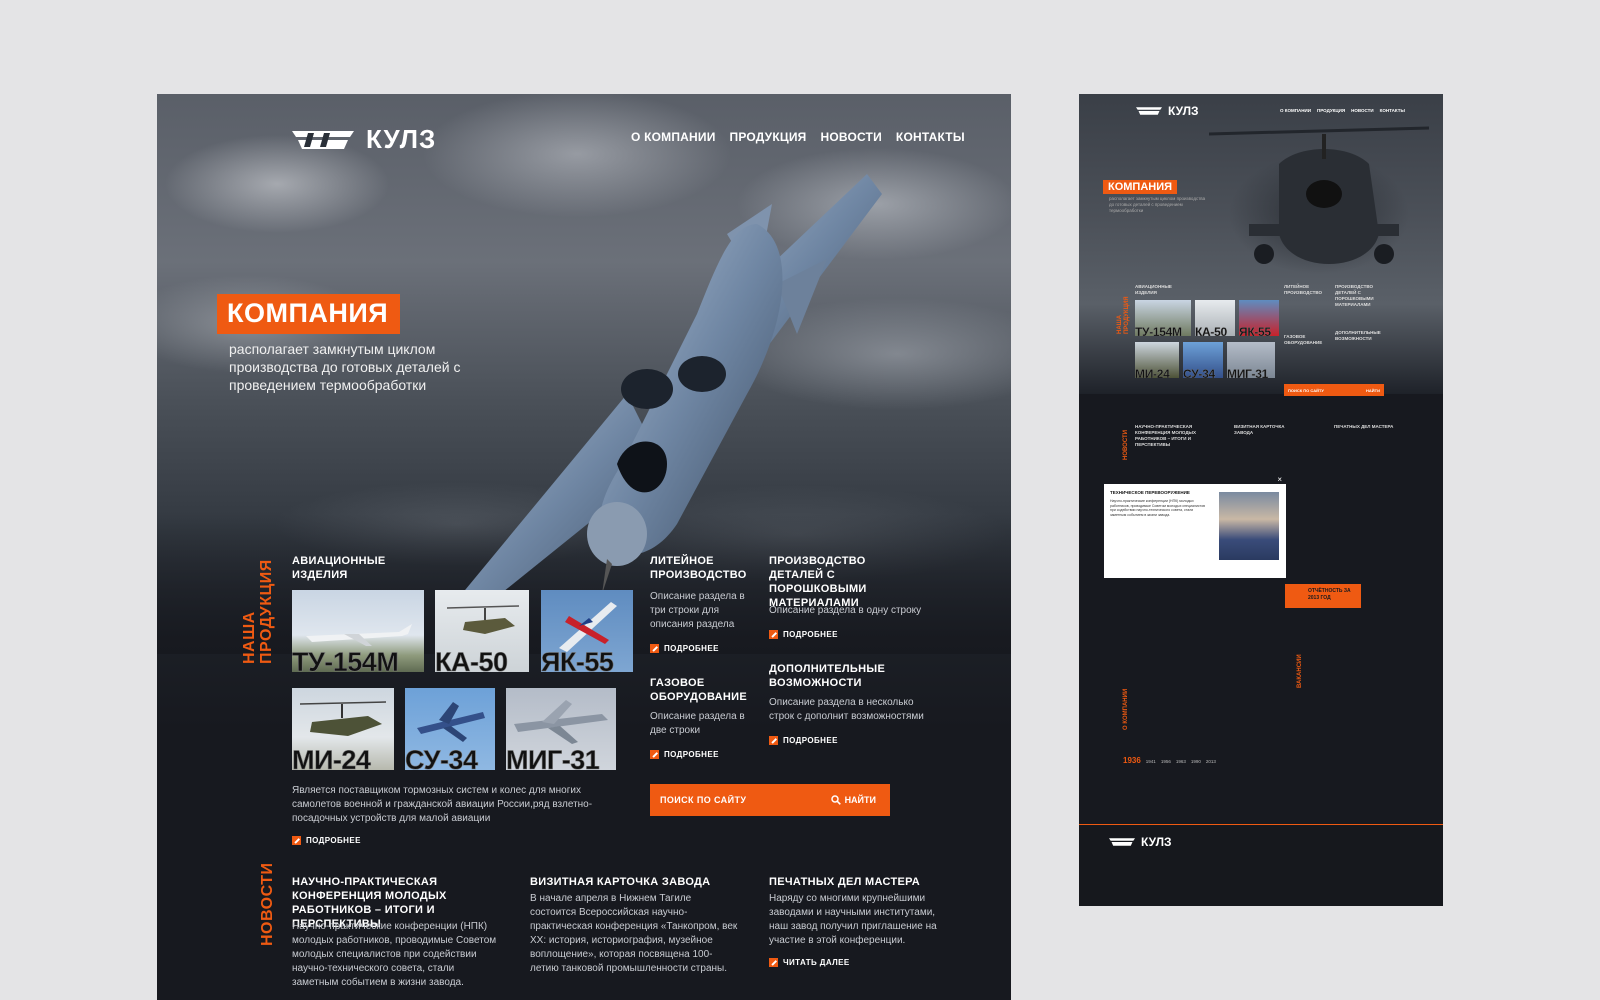 This screenshot has width=1600, height=1000. What do you see at coordinates (1132, 760) in the screenshot?
I see `timeline-year: 1936` at bounding box center [1132, 760].